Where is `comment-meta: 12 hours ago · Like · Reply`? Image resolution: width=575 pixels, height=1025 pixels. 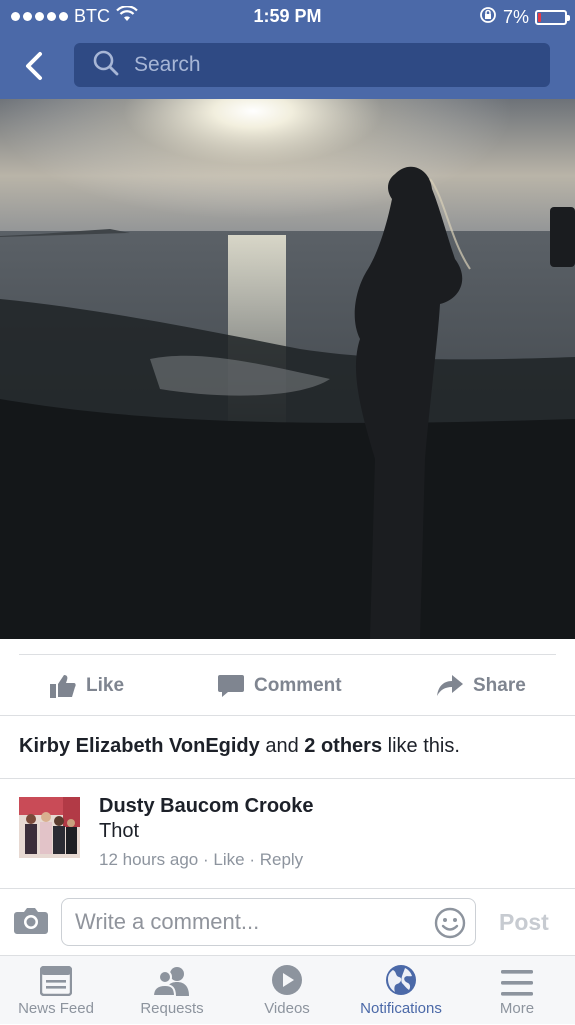
comment-meta: 12 hours ago · Like · Reply is located at coordinates (201, 860).